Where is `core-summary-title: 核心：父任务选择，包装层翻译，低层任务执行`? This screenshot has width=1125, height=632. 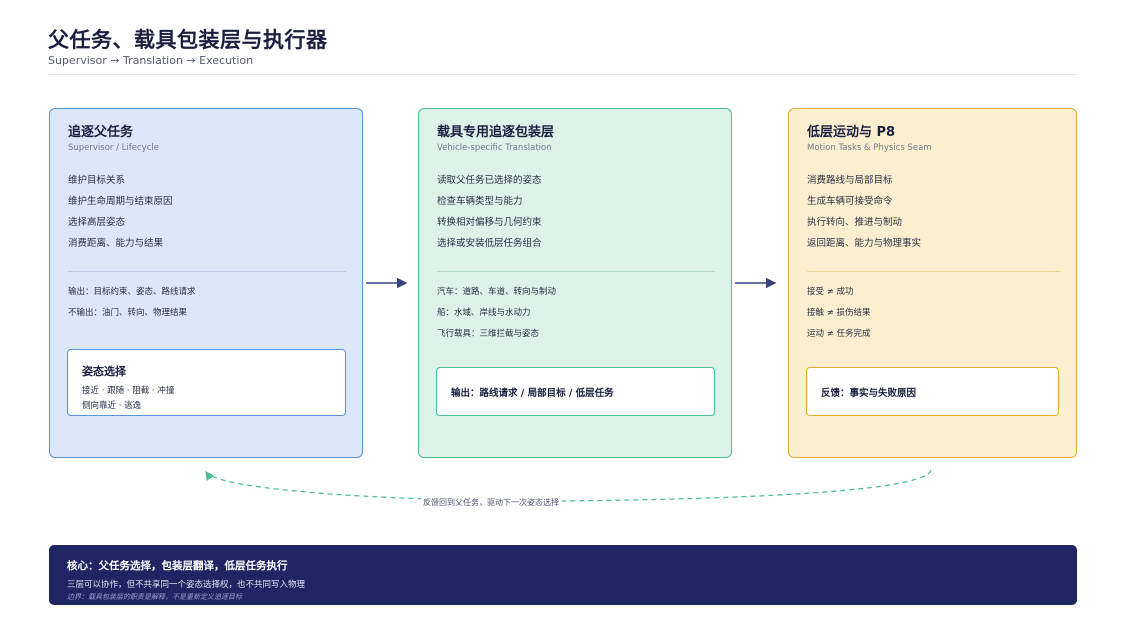
core-summary-title: 核心：父任务选择，包装层翻译，低层任务执行 is located at coordinates (177, 566).